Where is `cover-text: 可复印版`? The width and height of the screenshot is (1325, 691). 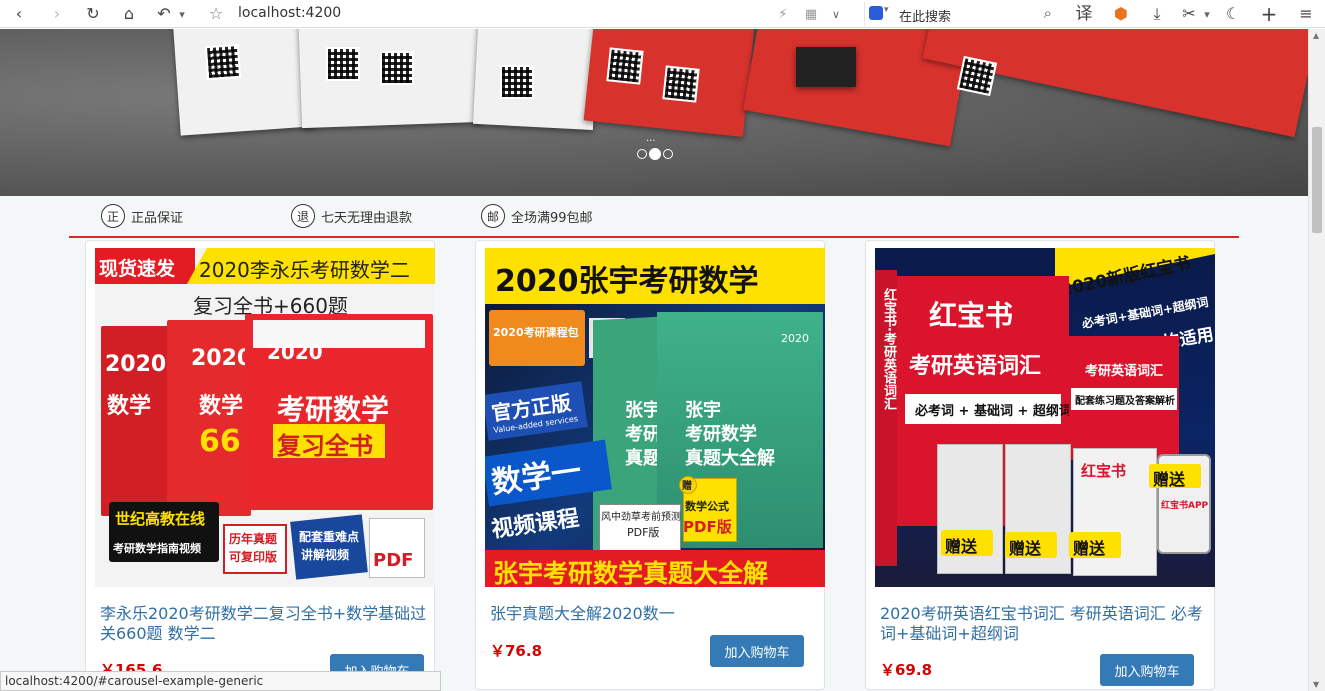
cover-text: 可复印版 is located at coordinates (253, 557).